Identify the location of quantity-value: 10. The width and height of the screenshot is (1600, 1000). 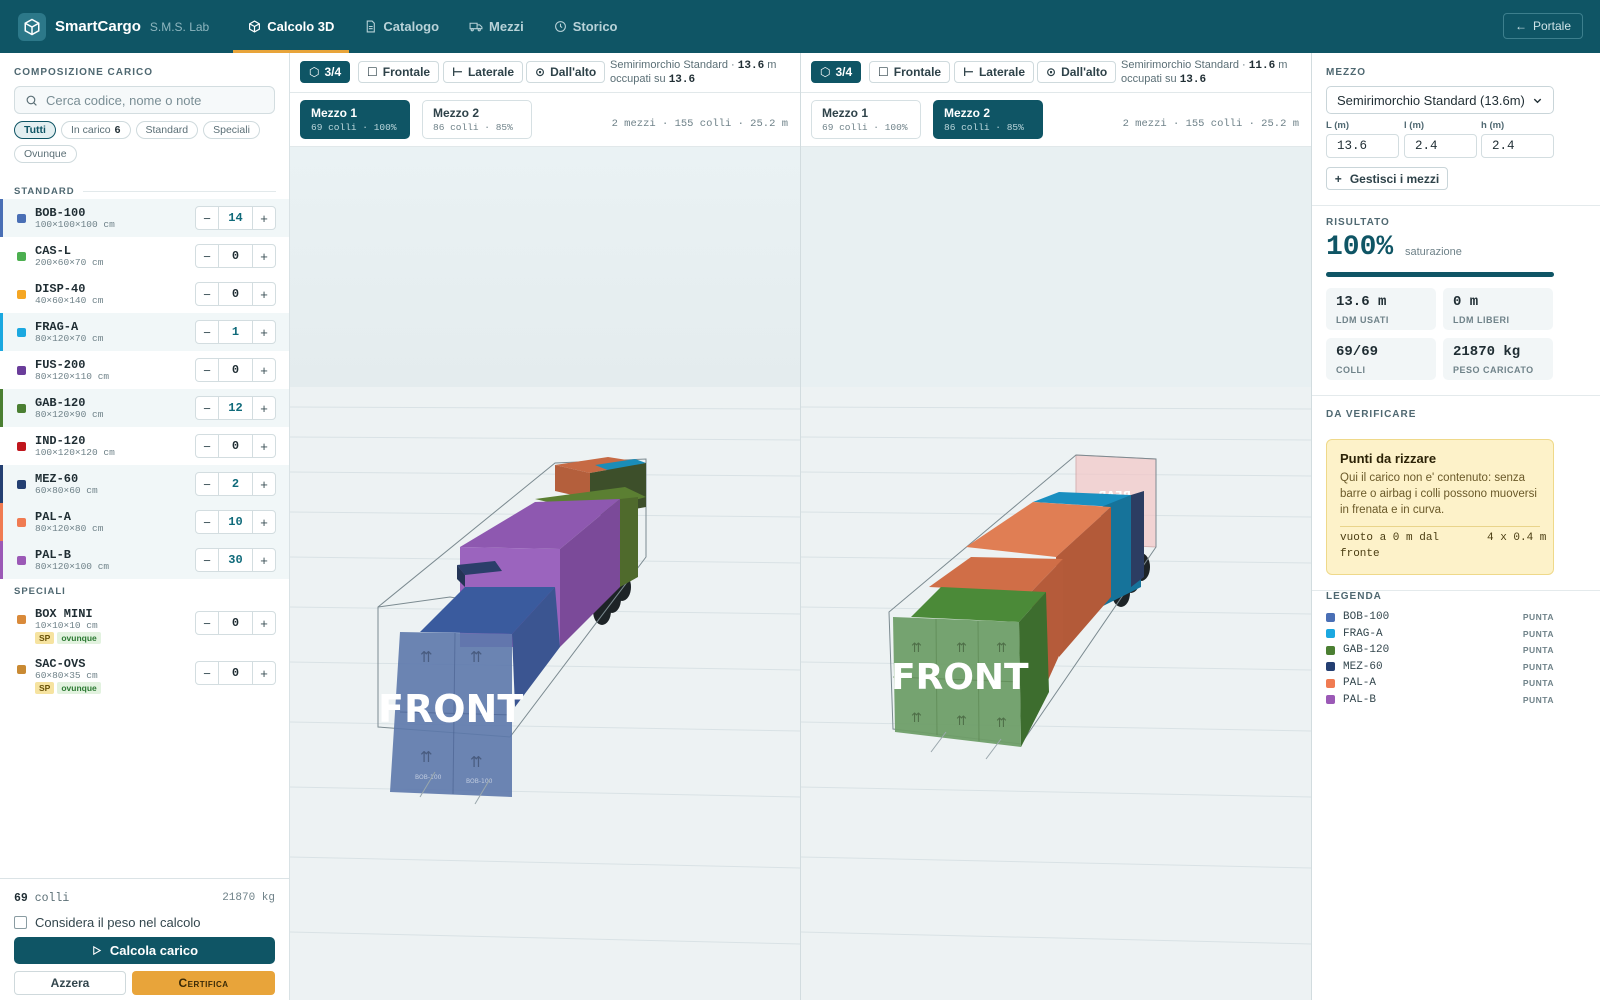
(235, 522).